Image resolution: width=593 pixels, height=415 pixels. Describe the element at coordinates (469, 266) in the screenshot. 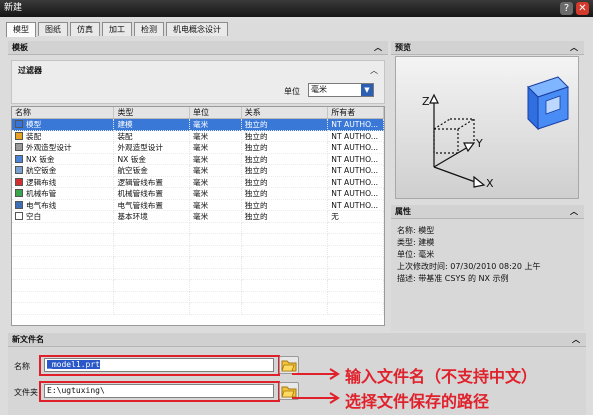

I see `property-modified: 上次修改时间: 07/30/2010 08:20 上午` at that location.